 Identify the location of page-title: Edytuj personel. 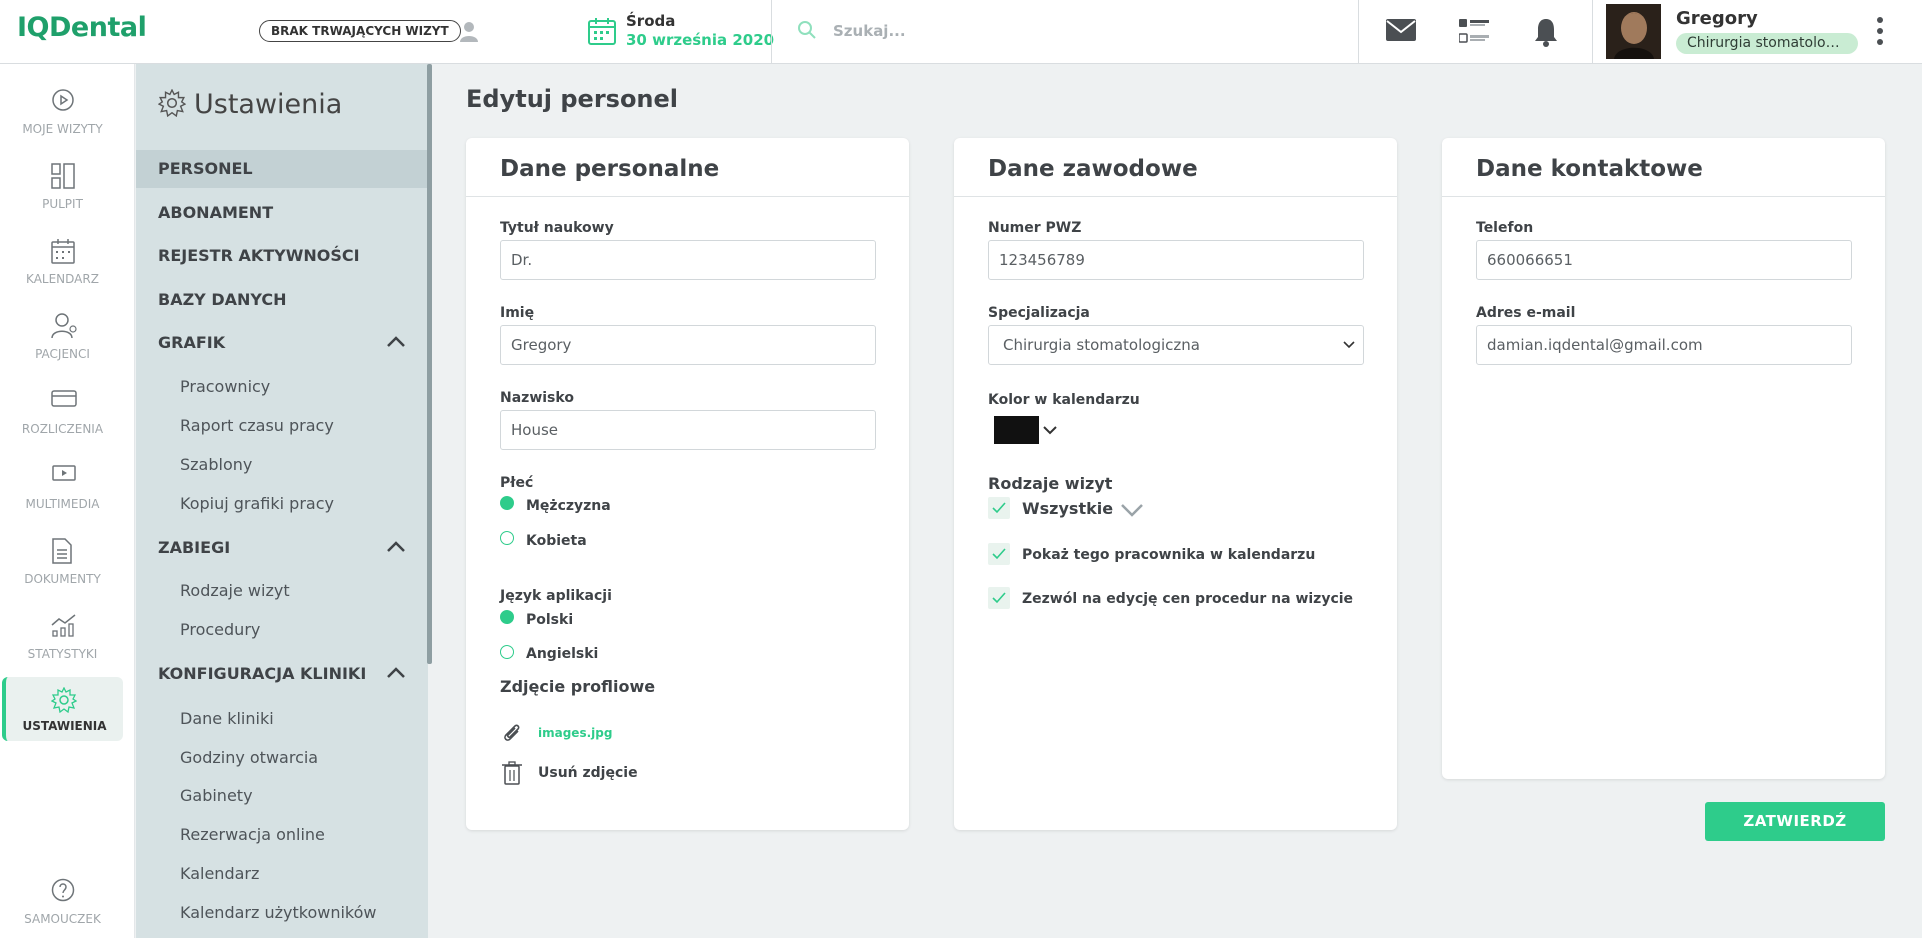
(572, 99).